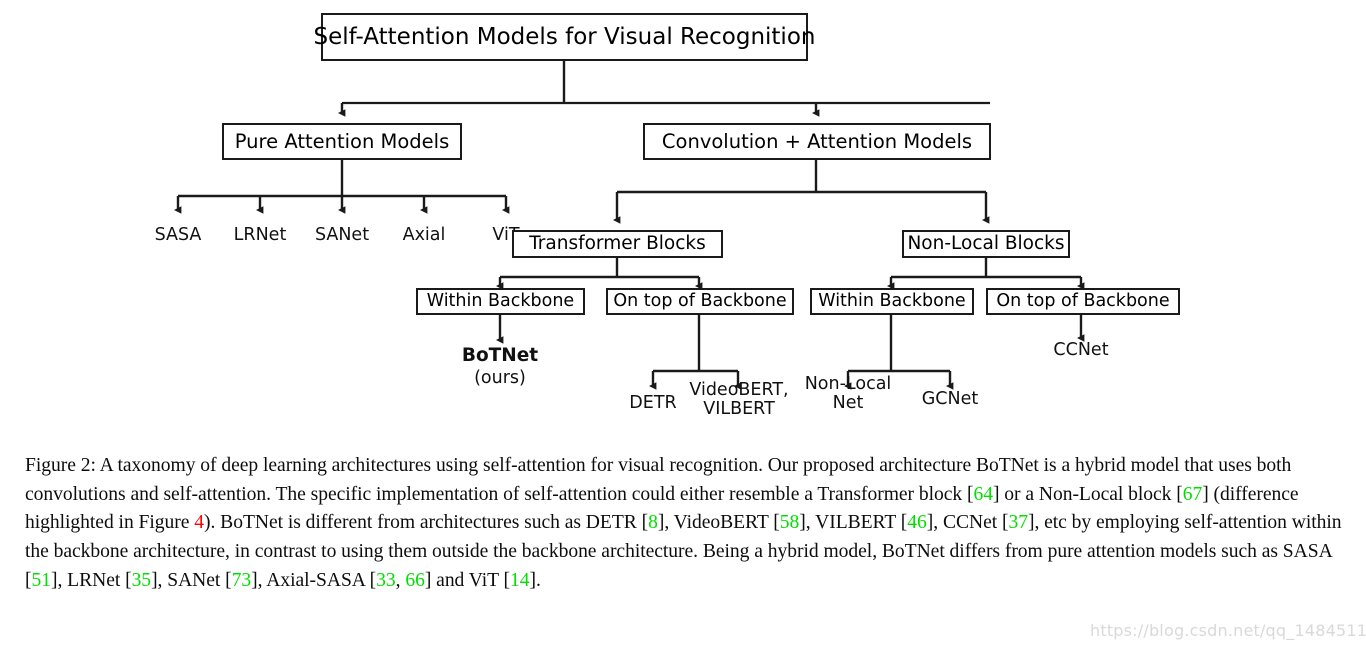 This screenshot has width=1366, height=656. What do you see at coordinates (790, 522) in the screenshot?
I see `citation-58: 58` at bounding box center [790, 522].